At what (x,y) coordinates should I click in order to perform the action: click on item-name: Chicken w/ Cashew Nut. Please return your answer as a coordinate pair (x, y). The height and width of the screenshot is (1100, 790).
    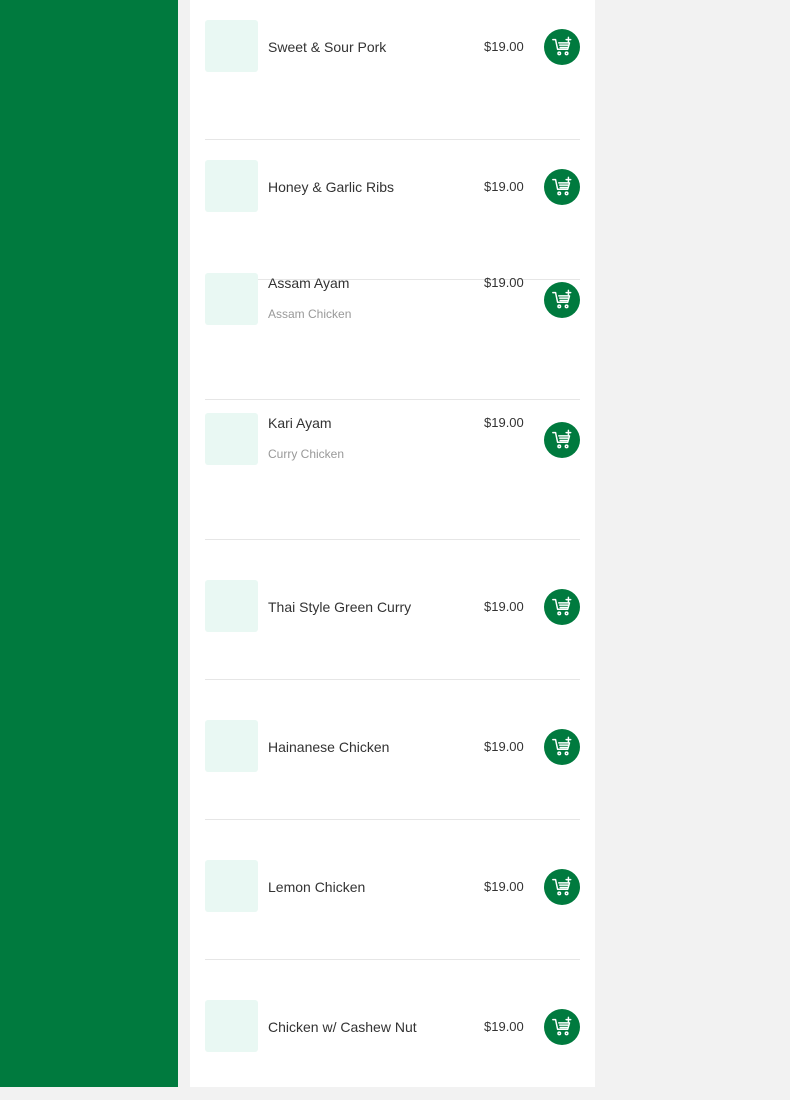
    Looking at the image, I should click on (342, 1027).